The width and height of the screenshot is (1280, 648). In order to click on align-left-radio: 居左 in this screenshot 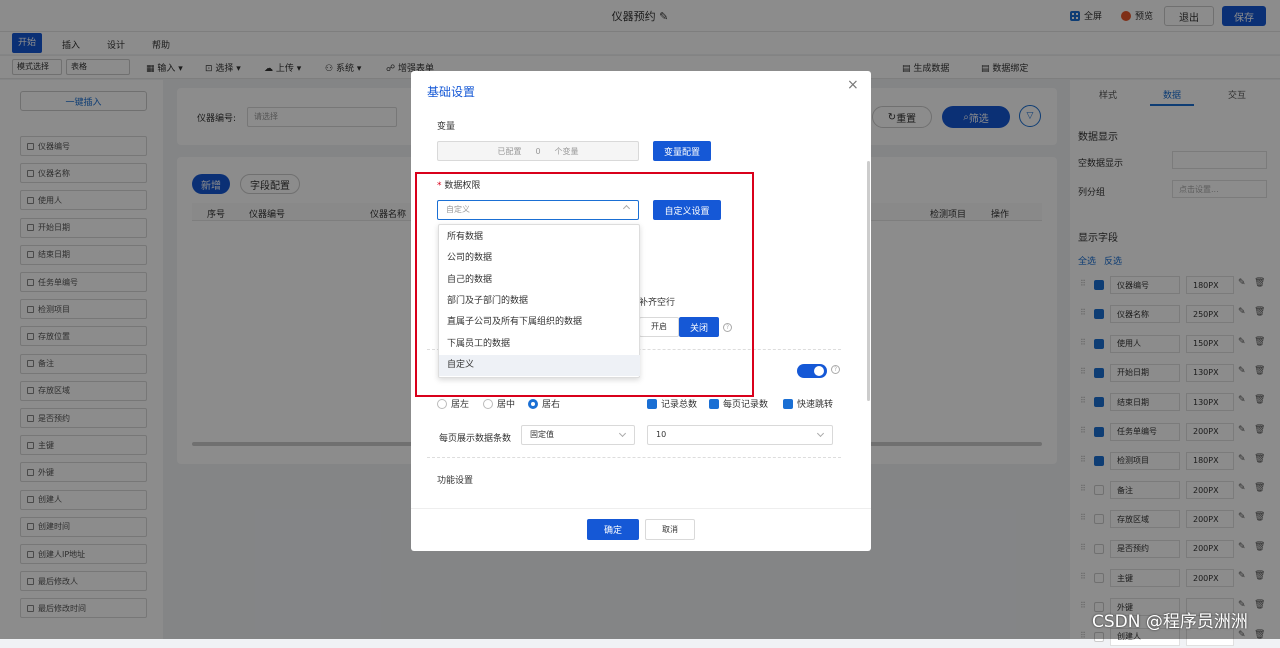, I will do `click(453, 403)`.